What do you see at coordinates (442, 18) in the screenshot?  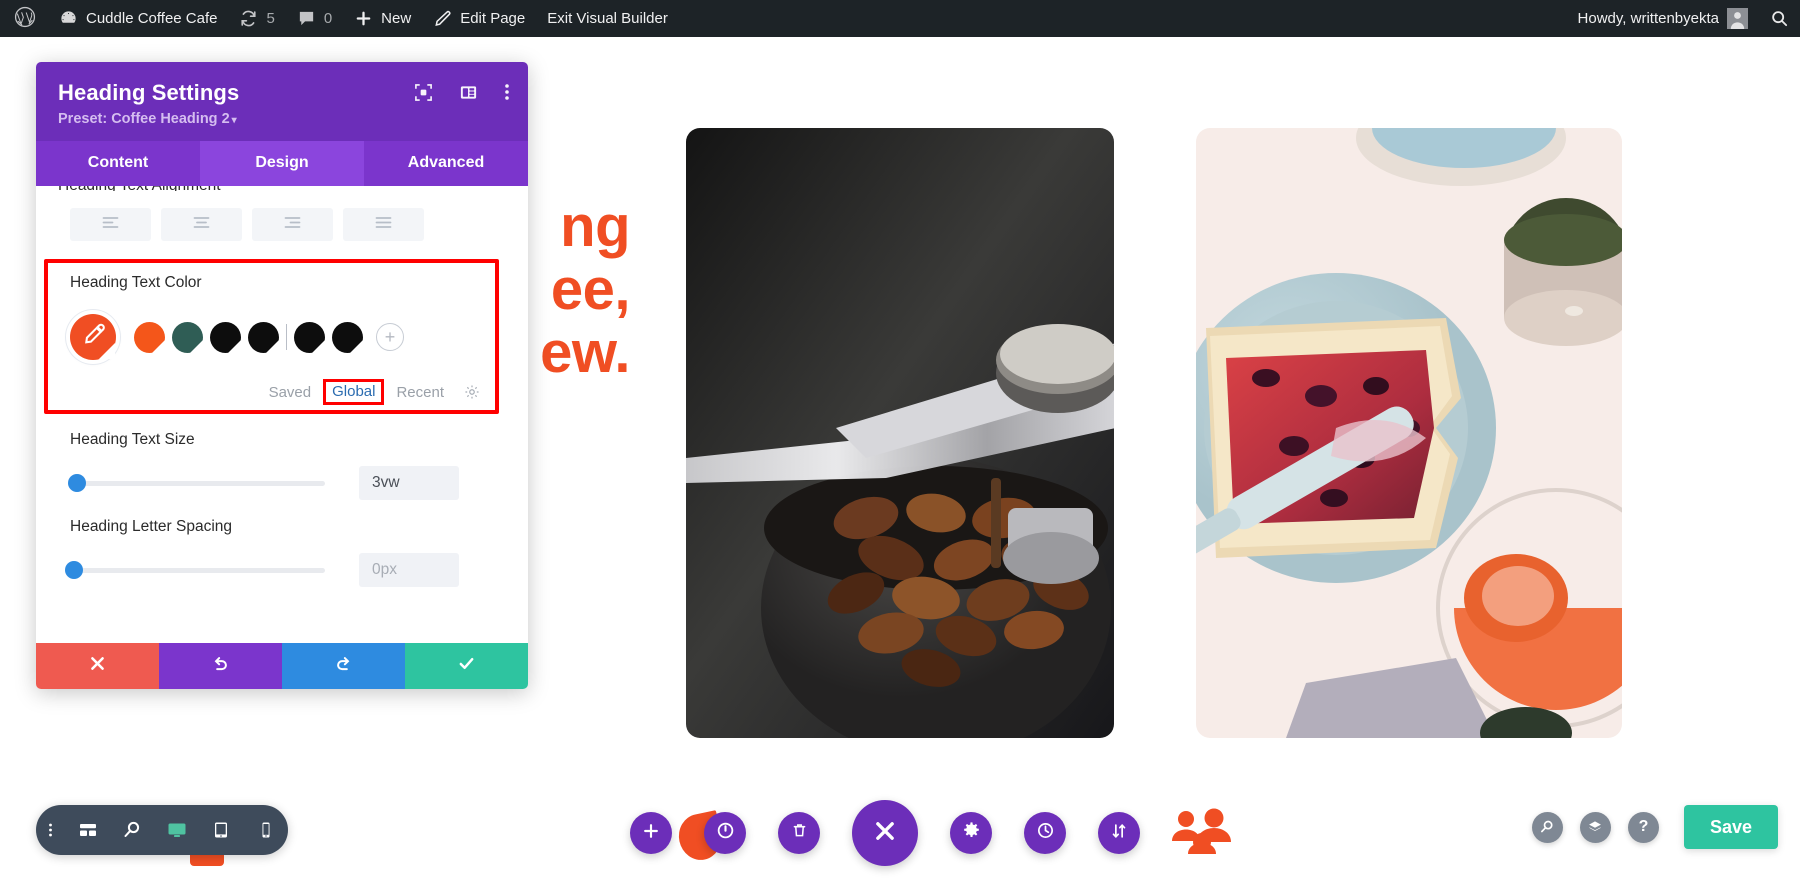 I see `pencil-icon` at bounding box center [442, 18].